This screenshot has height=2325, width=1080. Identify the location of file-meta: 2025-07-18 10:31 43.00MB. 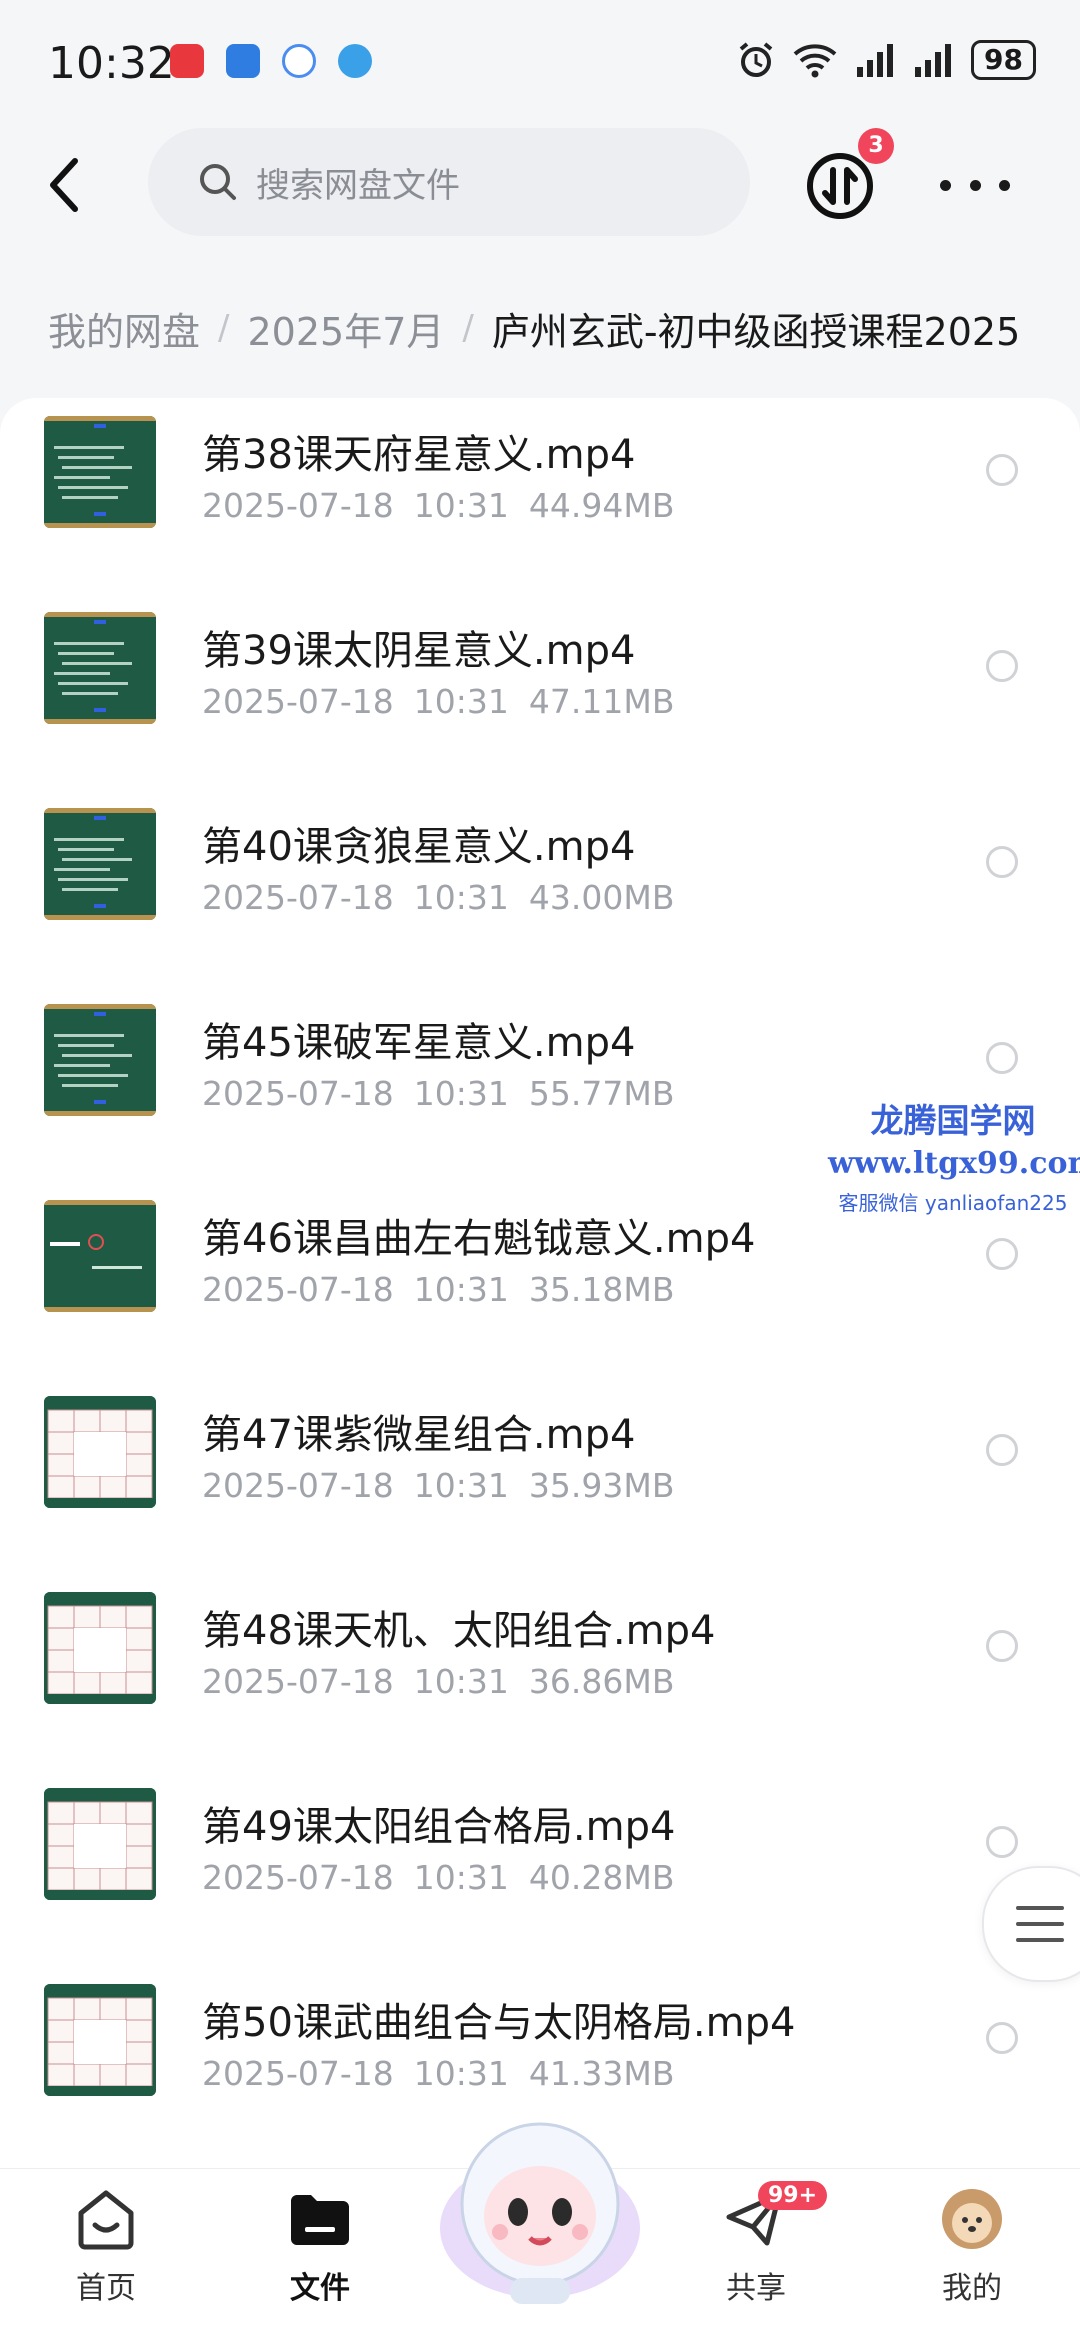
(438, 897).